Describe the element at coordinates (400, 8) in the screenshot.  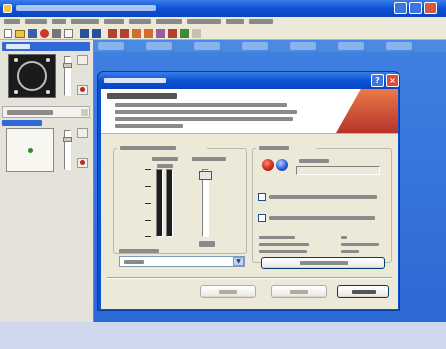
I see `minimize-button` at that location.